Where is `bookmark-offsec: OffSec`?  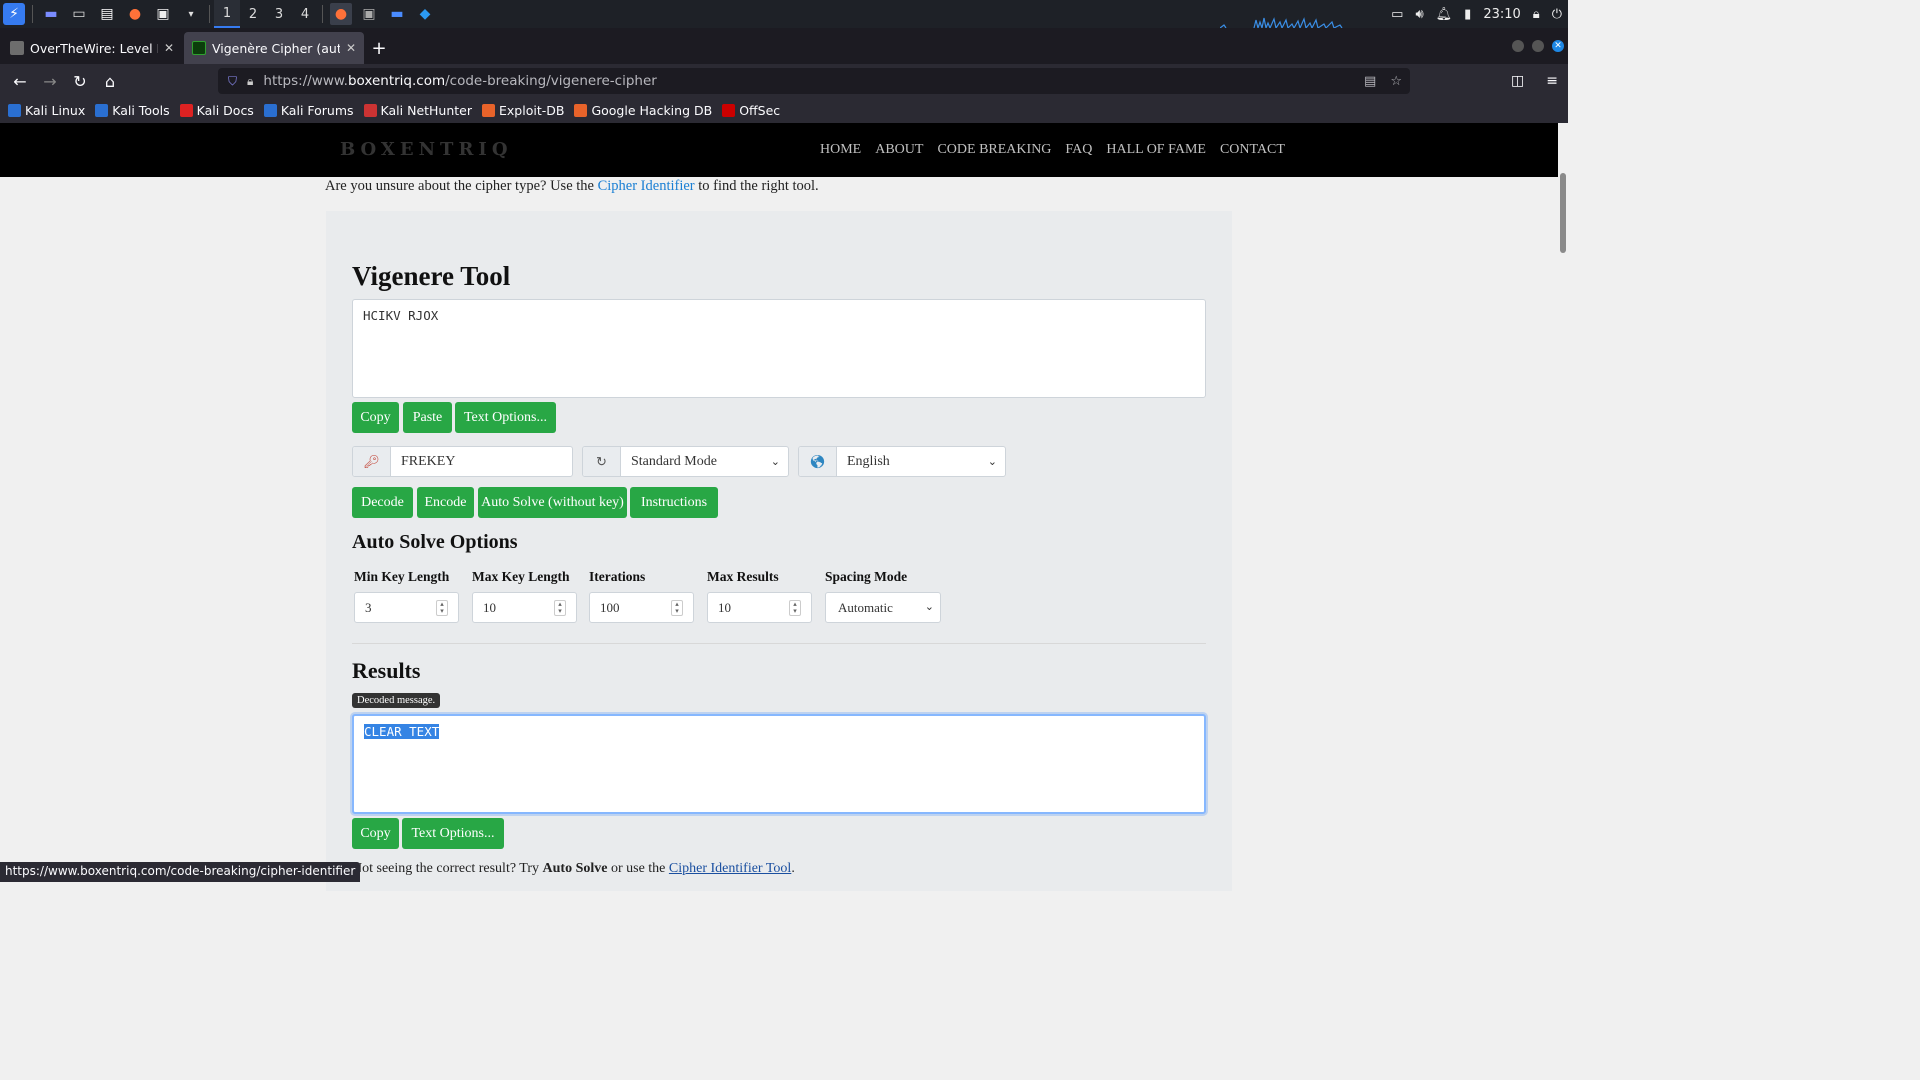
bookmark-offsec: OffSec is located at coordinates (751, 110).